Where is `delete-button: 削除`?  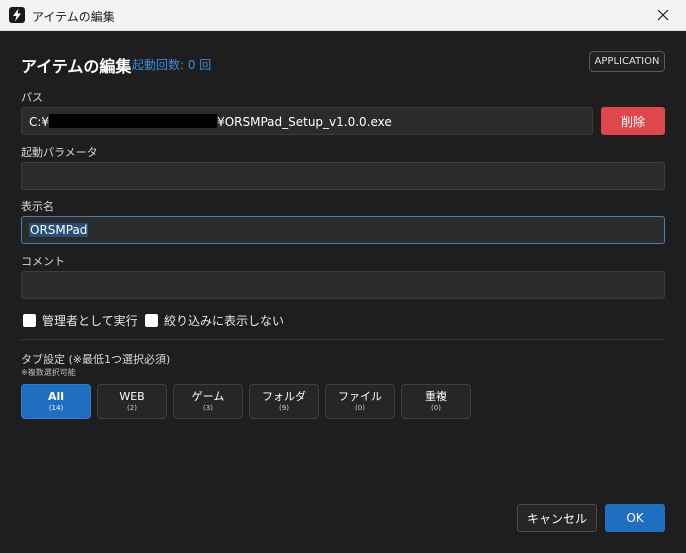
delete-button: 削除 is located at coordinates (633, 121).